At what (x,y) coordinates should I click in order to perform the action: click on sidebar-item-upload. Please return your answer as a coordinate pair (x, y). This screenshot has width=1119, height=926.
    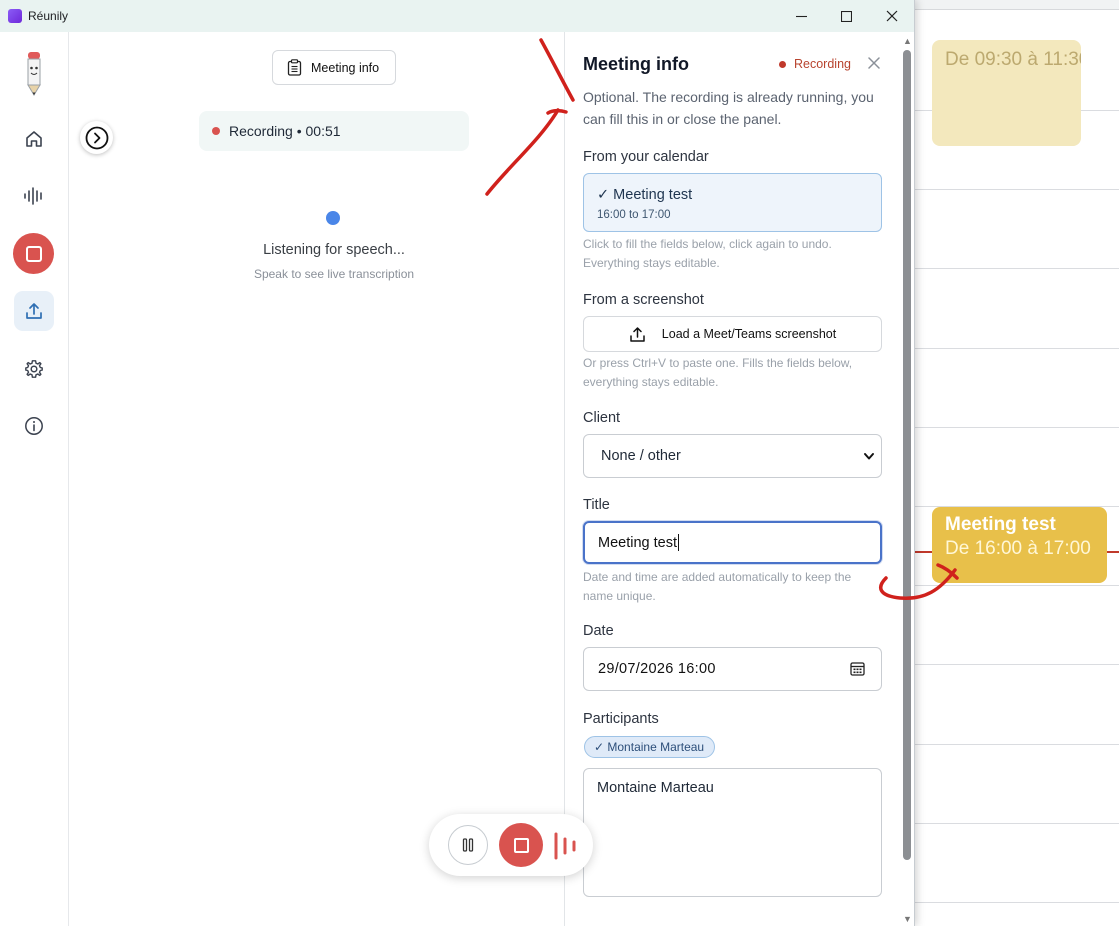
    Looking at the image, I should click on (34, 311).